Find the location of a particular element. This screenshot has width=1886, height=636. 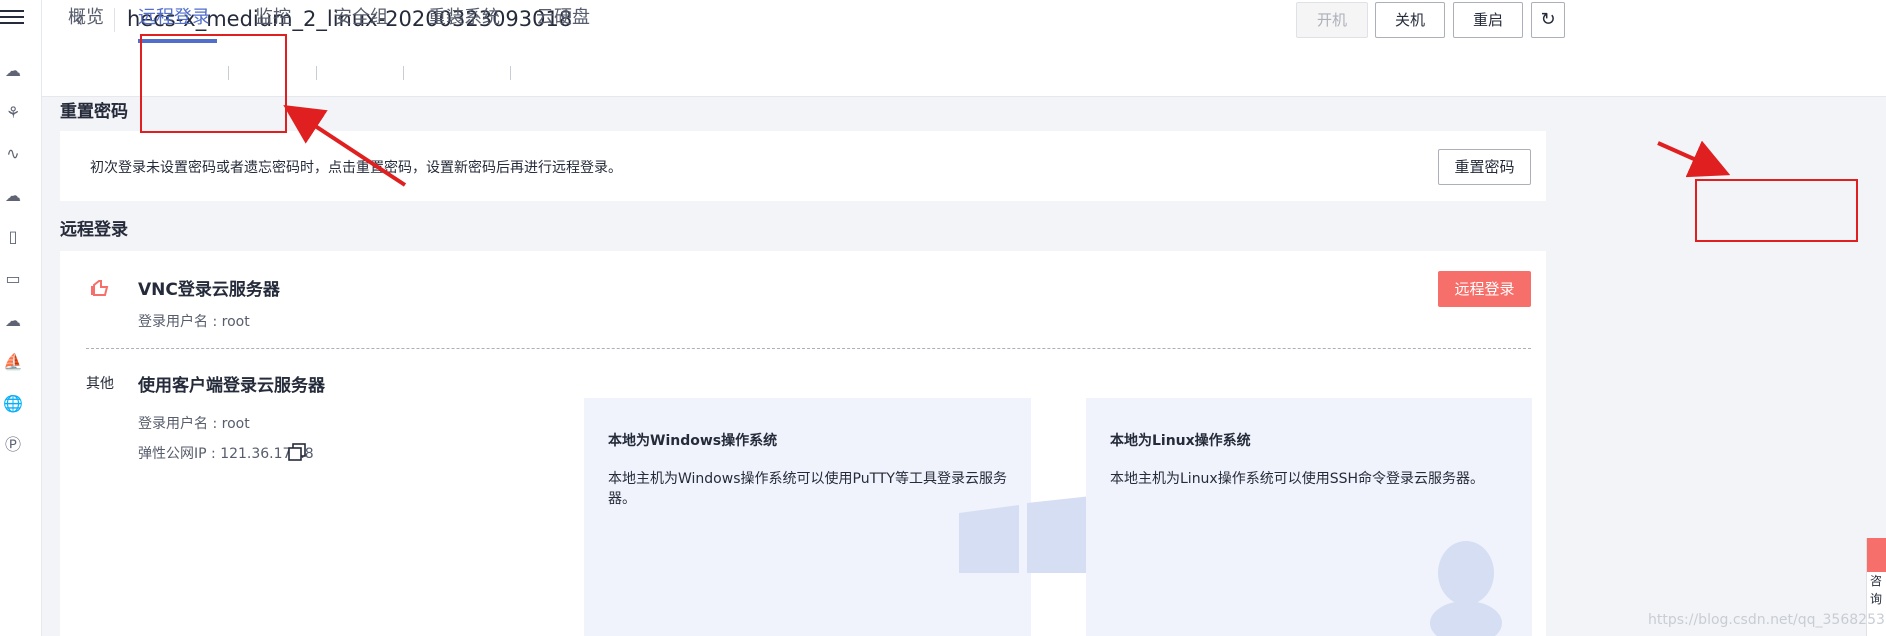

cluster-icon: ⚘ is located at coordinates (13, 113).